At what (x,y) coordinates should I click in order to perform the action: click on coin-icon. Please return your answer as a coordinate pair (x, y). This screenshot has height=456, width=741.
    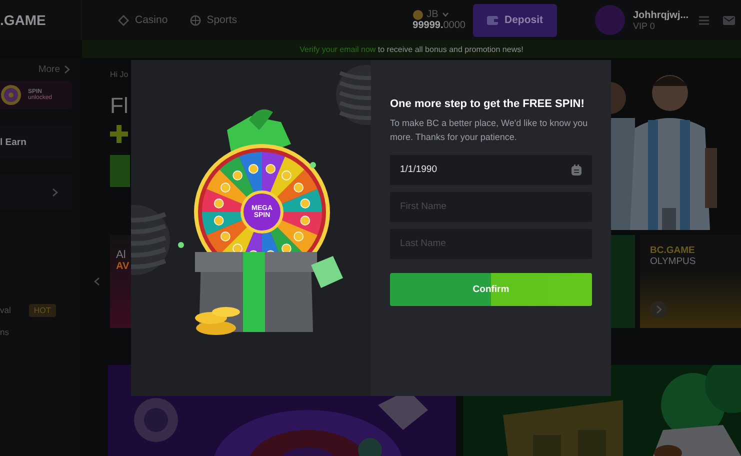
    Looking at the image, I should click on (417, 15).